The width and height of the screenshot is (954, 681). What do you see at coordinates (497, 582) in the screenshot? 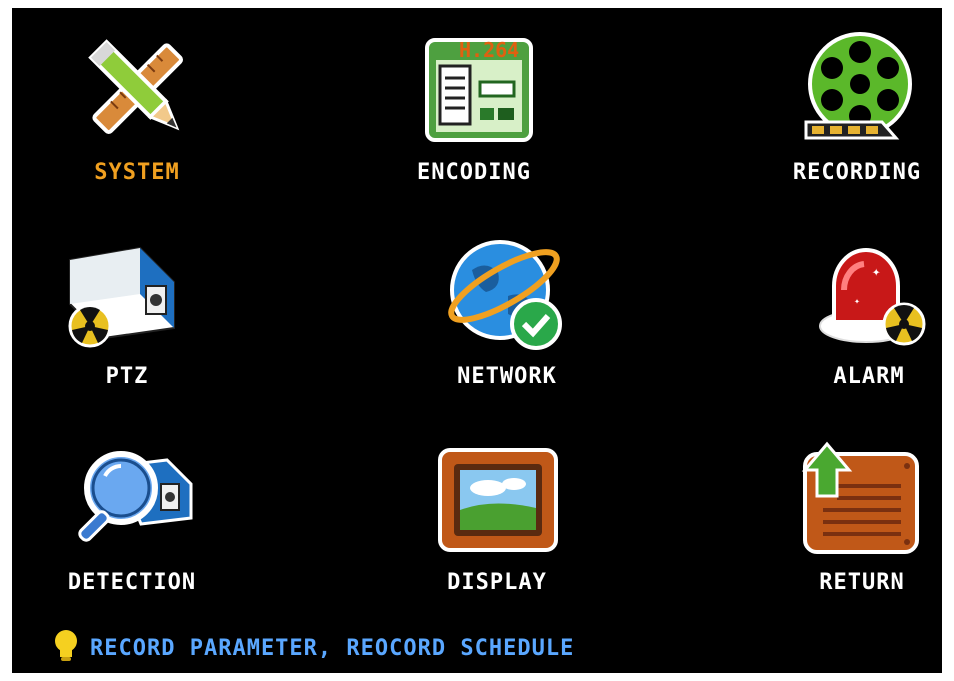
I see `menu-label-display: DISPLAY` at bounding box center [497, 582].